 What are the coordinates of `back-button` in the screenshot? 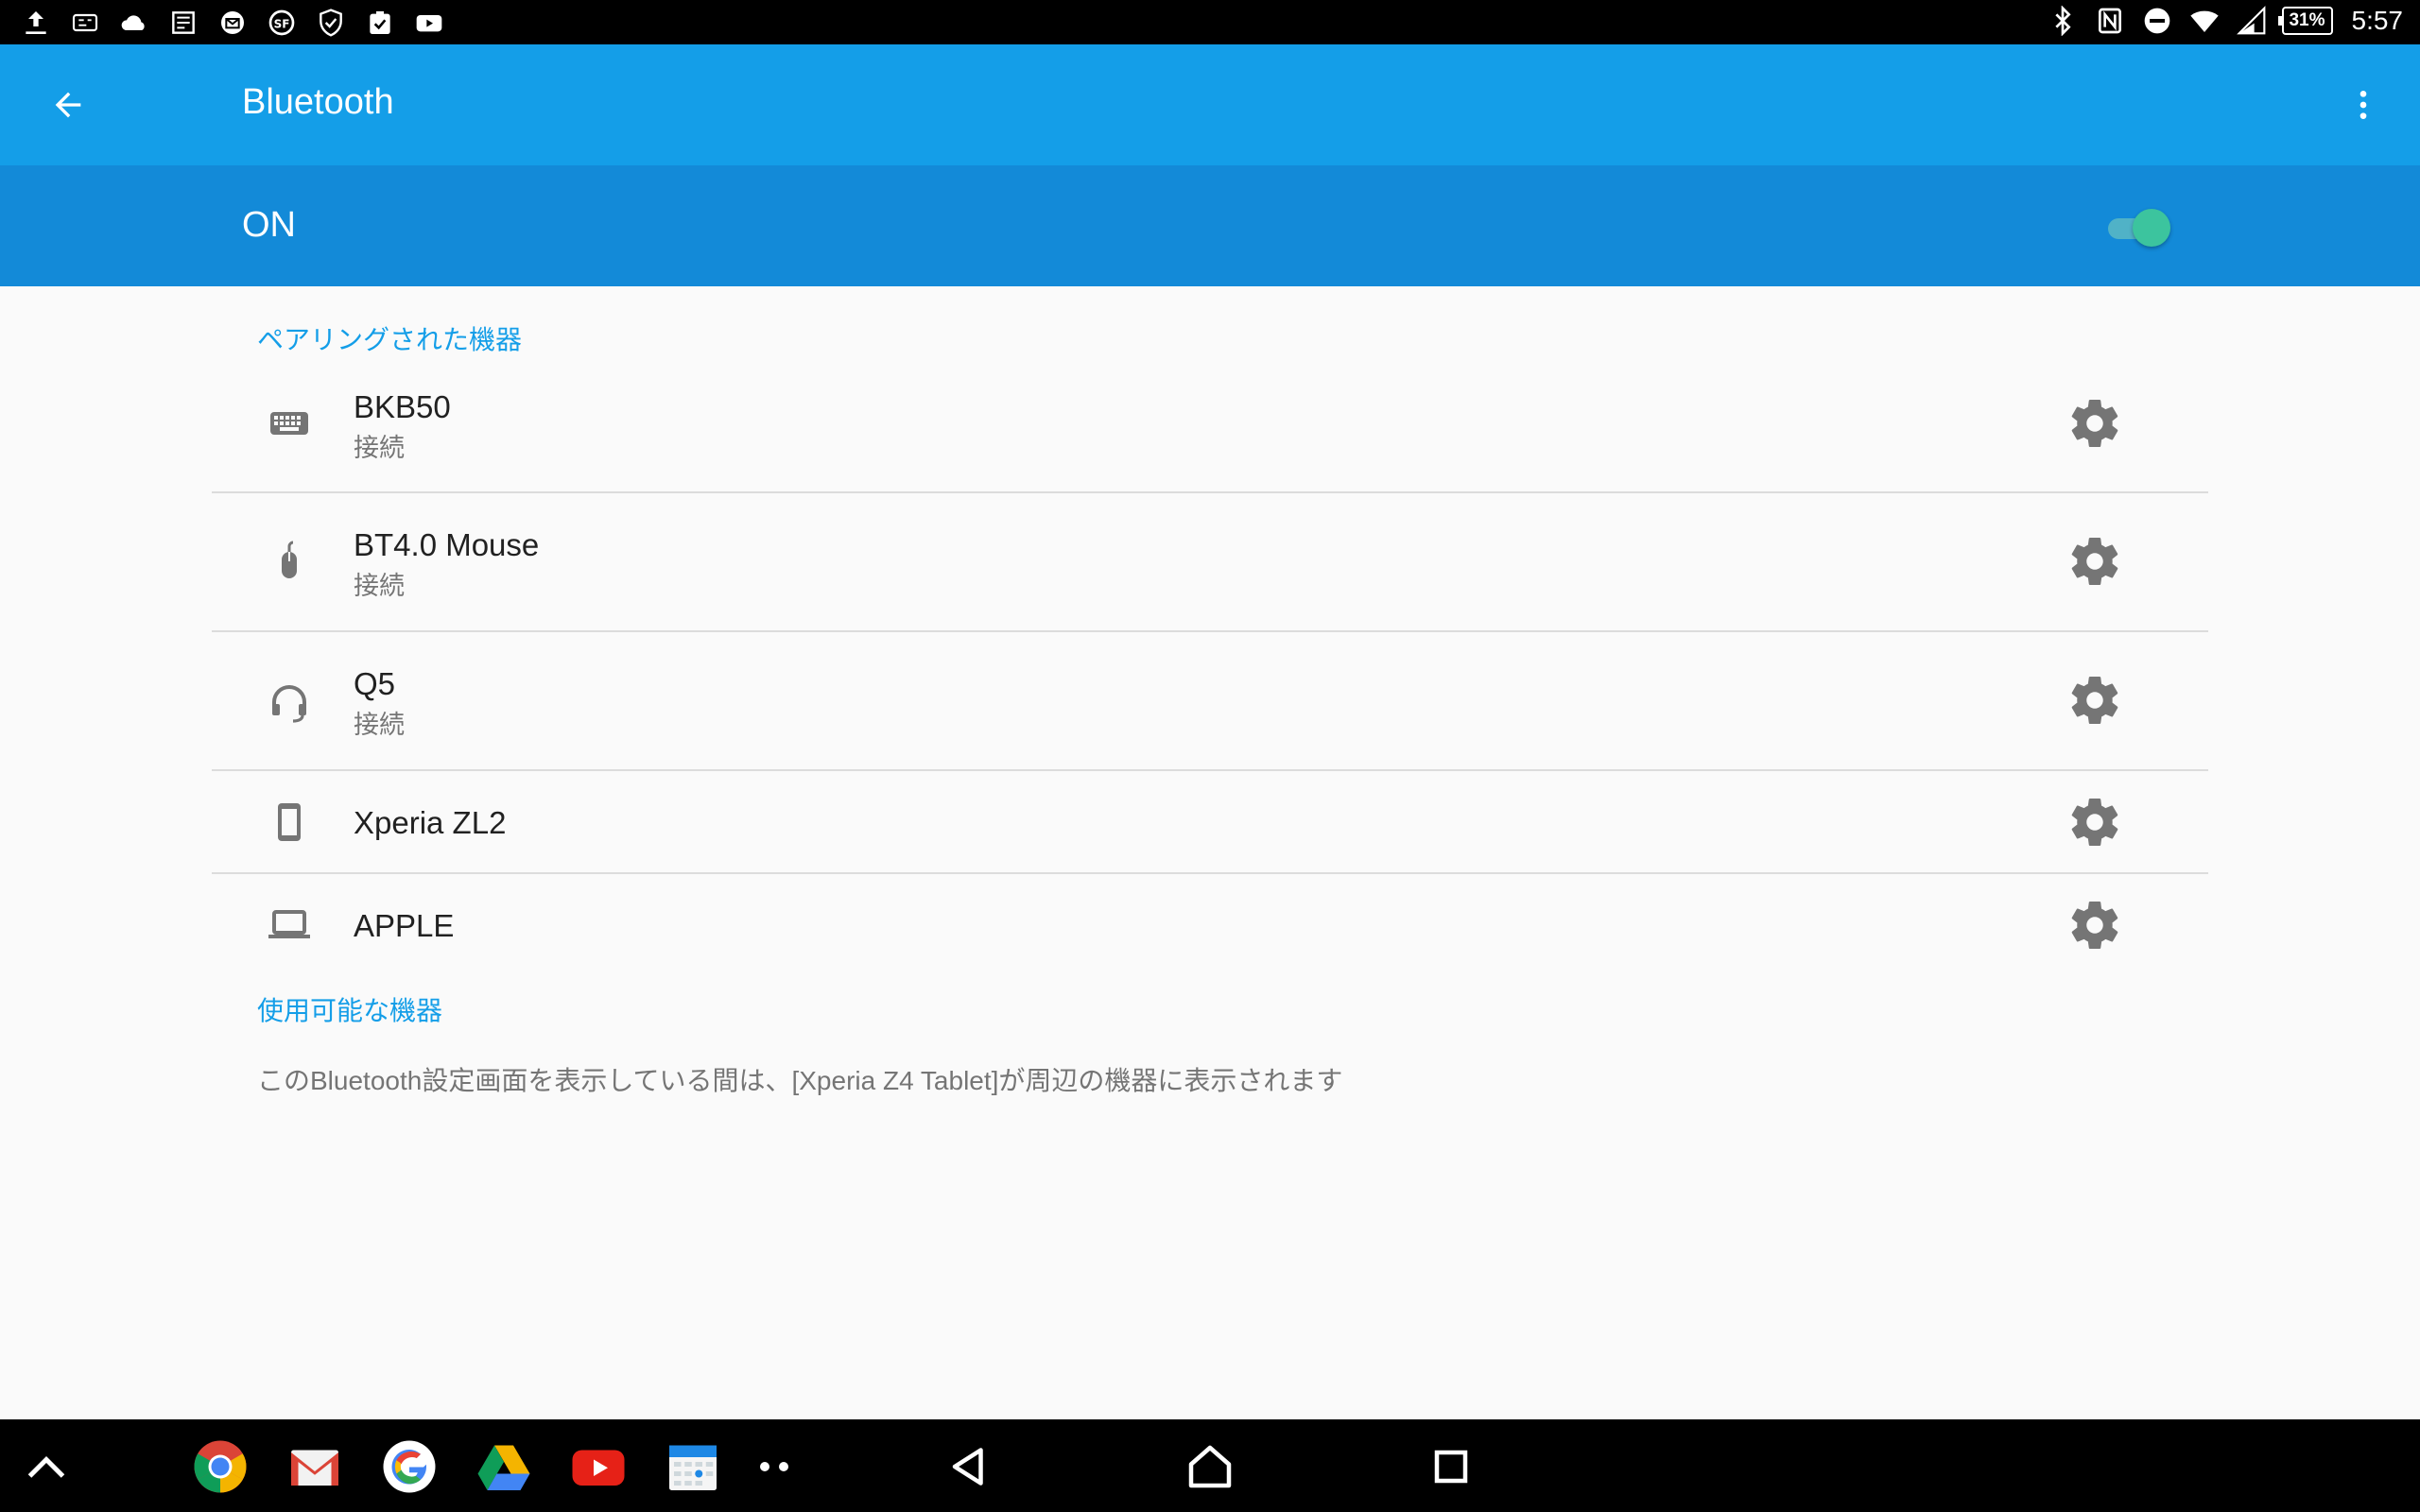 It's located at (68, 104).